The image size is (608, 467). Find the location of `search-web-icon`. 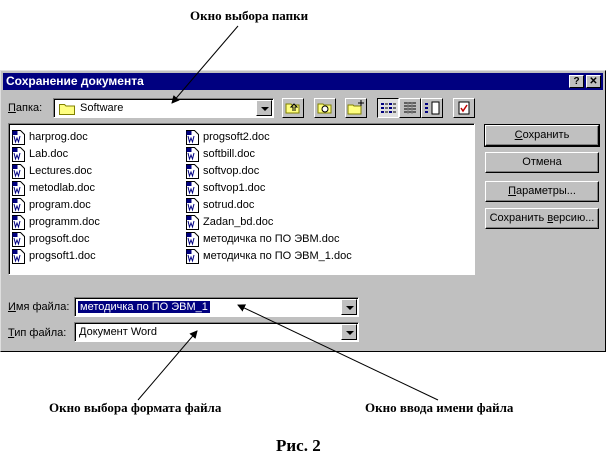

search-web-icon is located at coordinates (324, 108).